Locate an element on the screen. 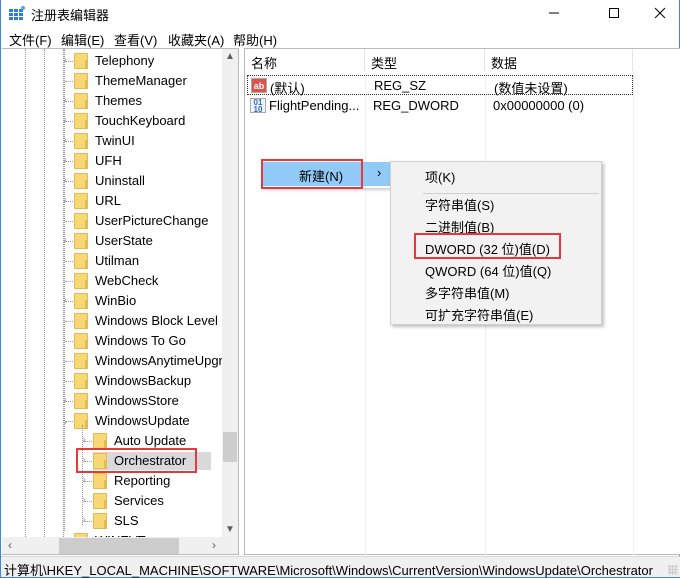 The width and height of the screenshot is (680, 578). value-name: (默认) is located at coordinates (287, 88).